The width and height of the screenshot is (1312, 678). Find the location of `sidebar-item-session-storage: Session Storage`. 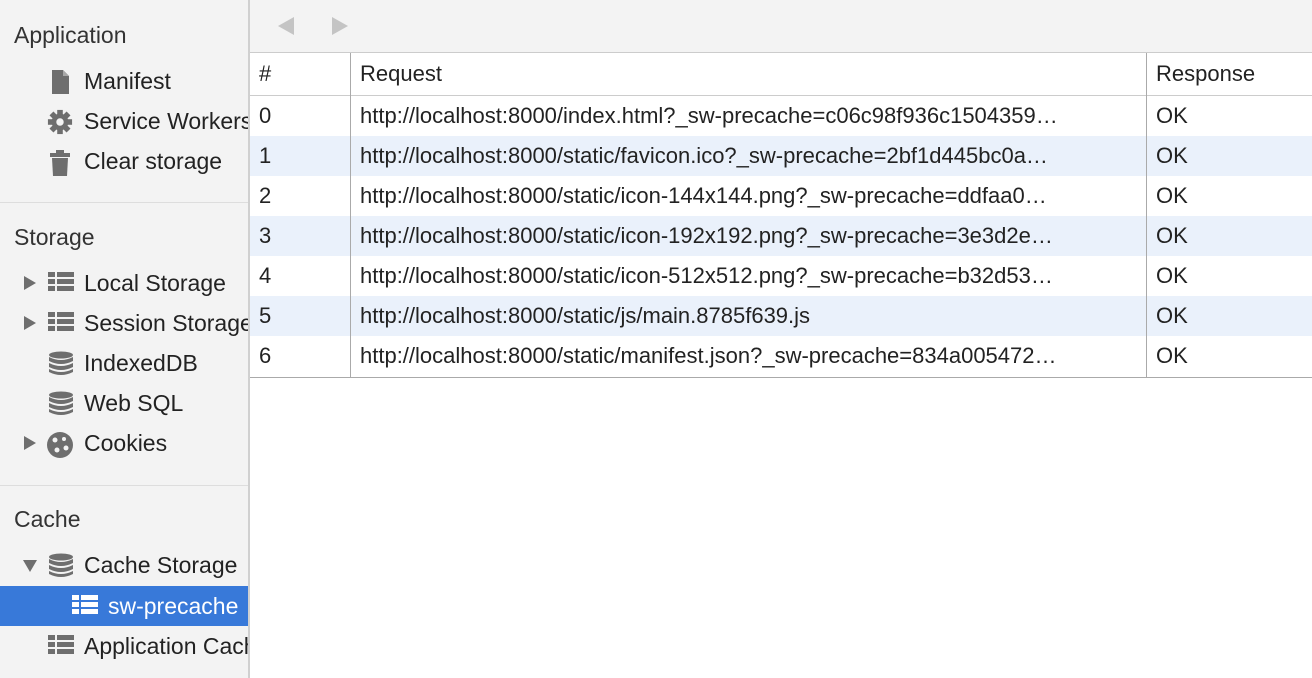

sidebar-item-session-storage: Session Storage is located at coordinates (124, 323).